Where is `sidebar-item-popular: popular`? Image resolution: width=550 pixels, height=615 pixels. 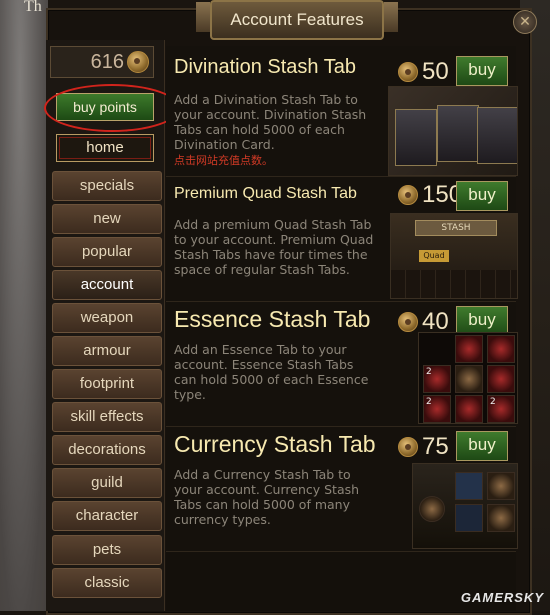 sidebar-item-popular: popular is located at coordinates (107, 252).